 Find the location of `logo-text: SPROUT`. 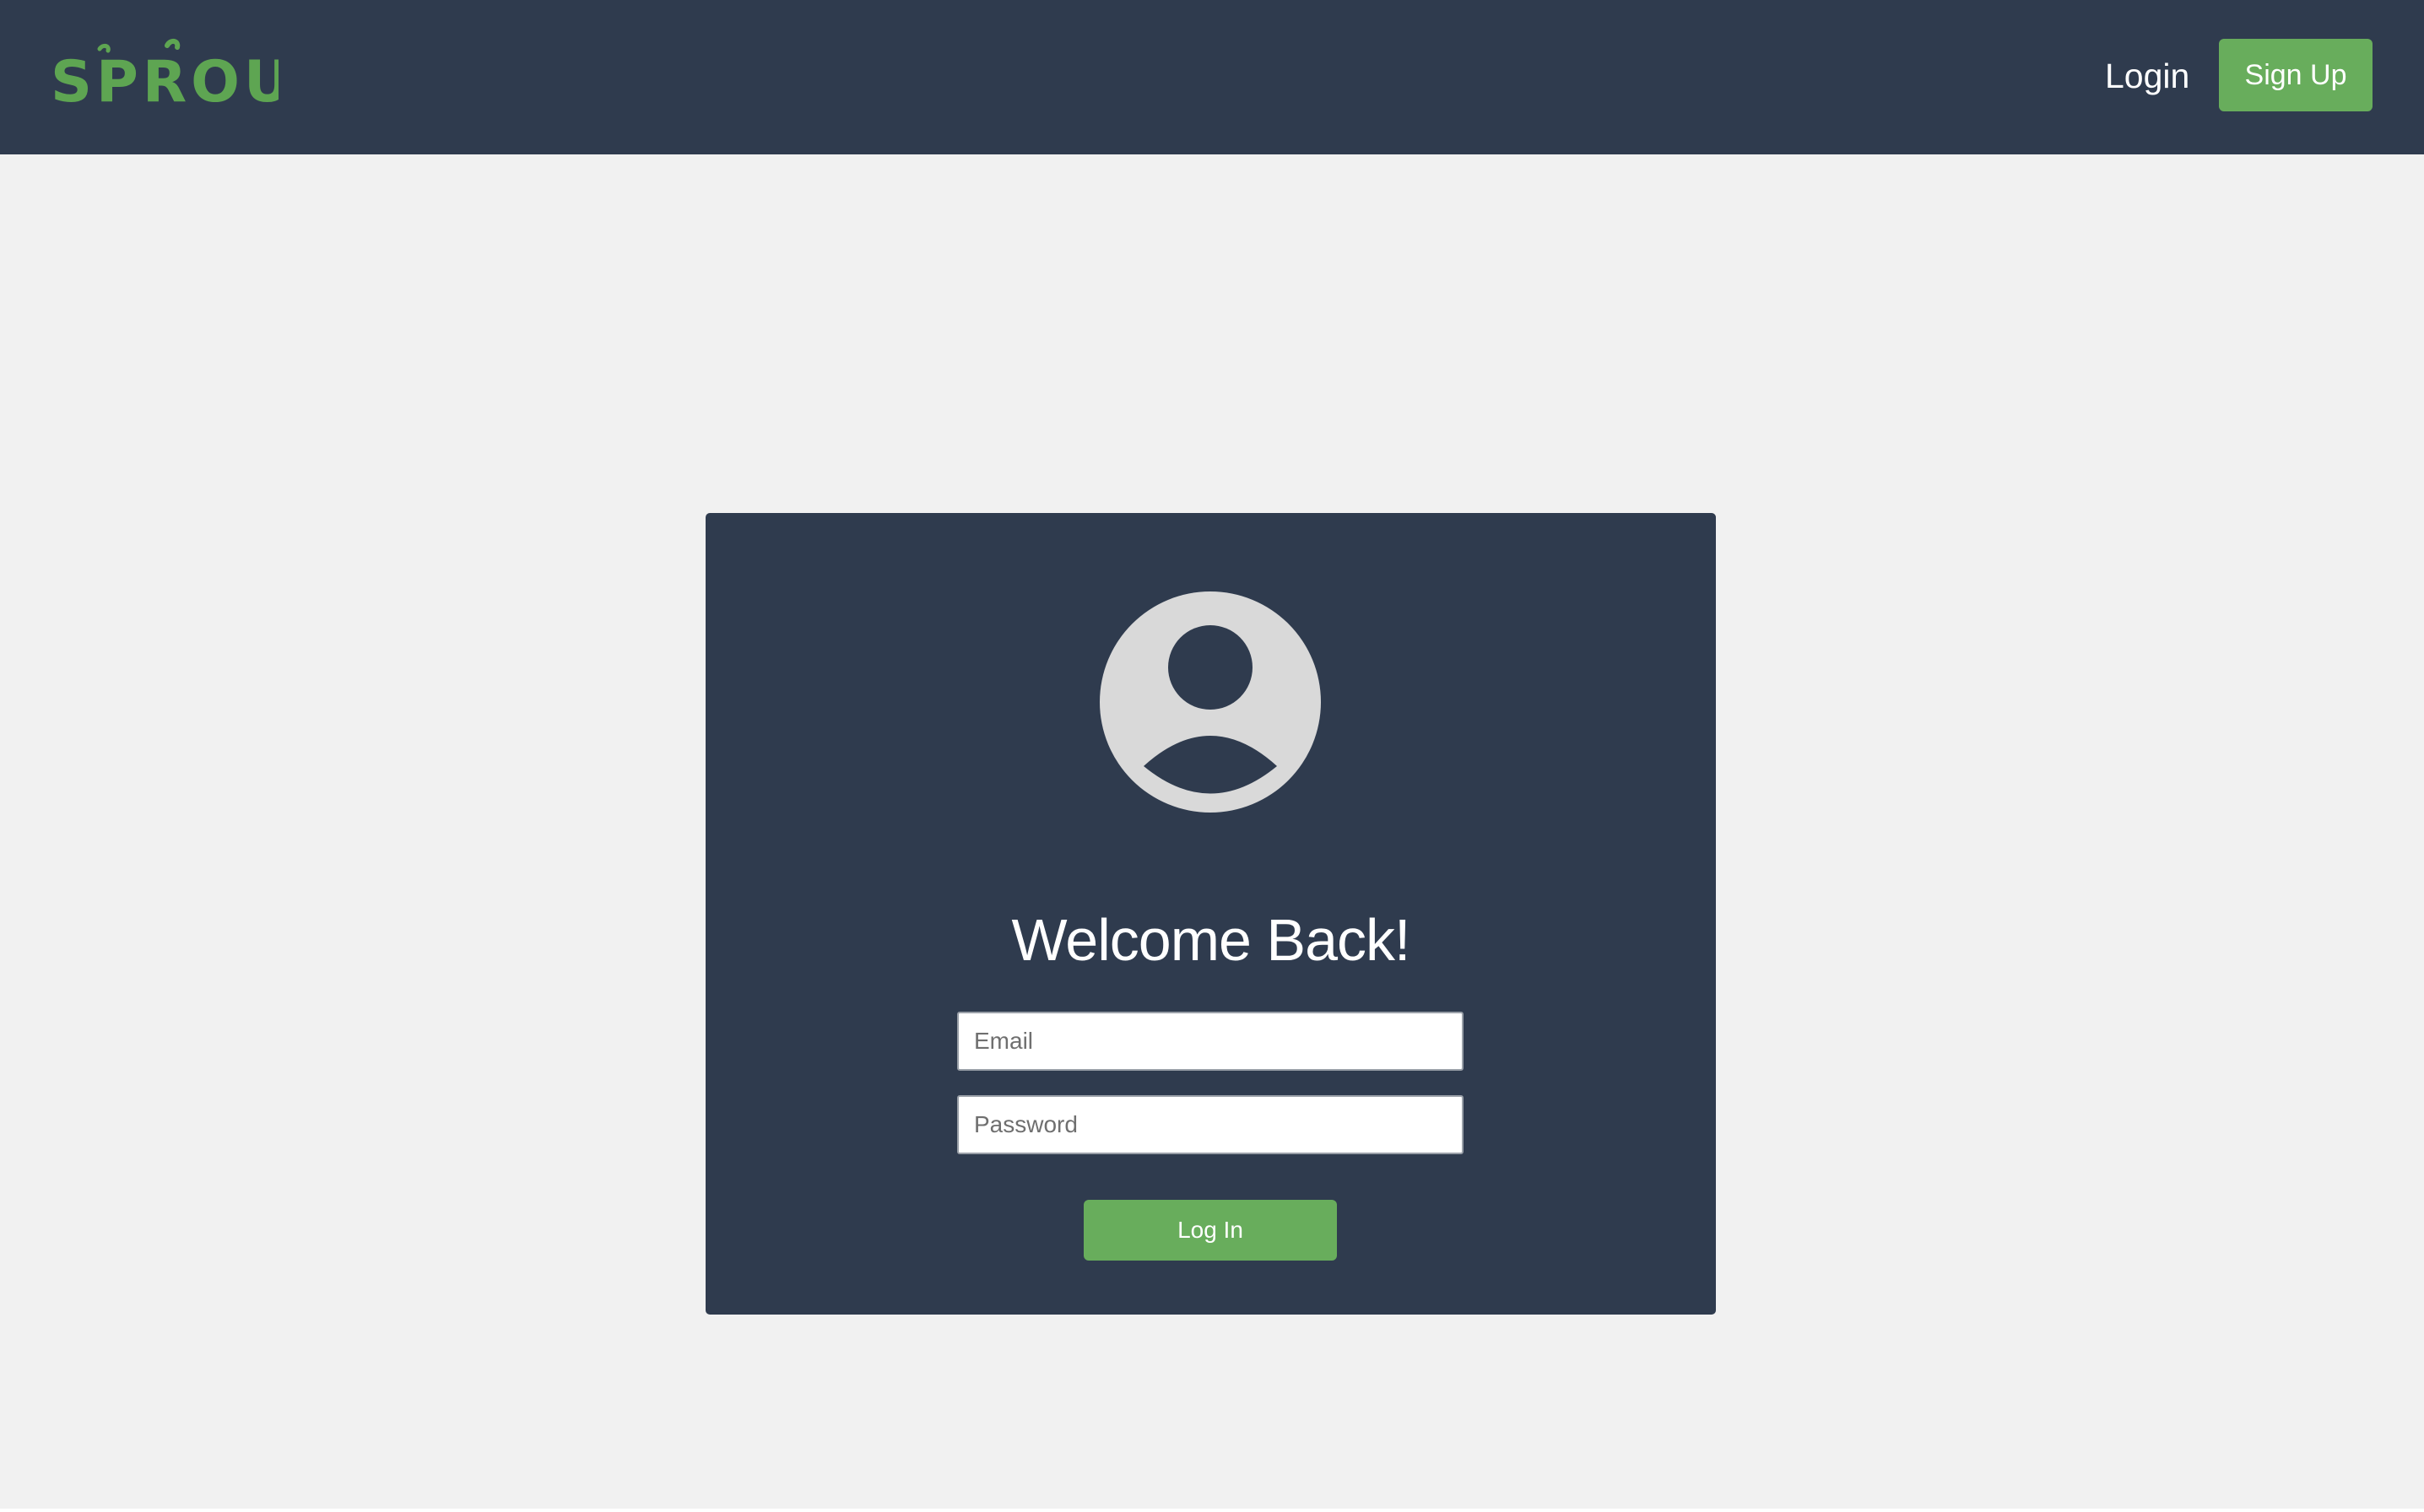

logo-text: SPROUT is located at coordinates (165, 80).